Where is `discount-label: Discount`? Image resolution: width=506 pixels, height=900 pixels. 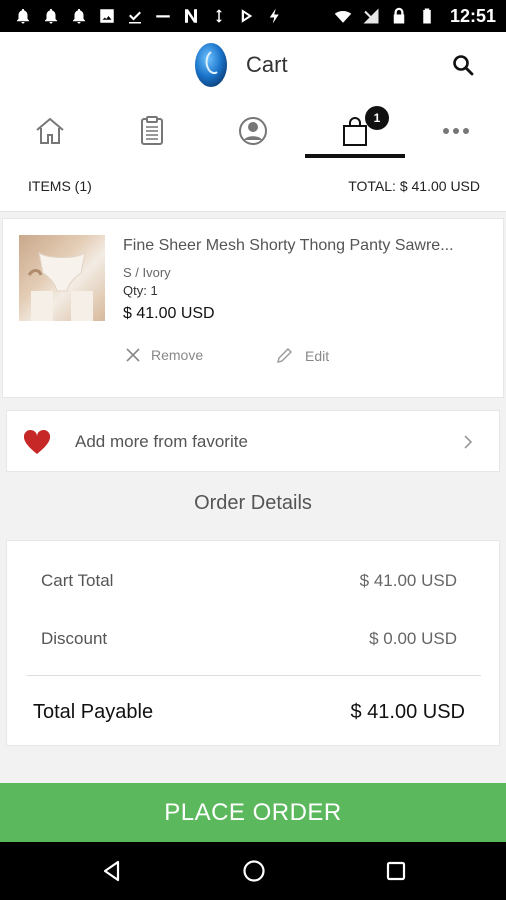
discount-label: Discount is located at coordinates (74, 638).